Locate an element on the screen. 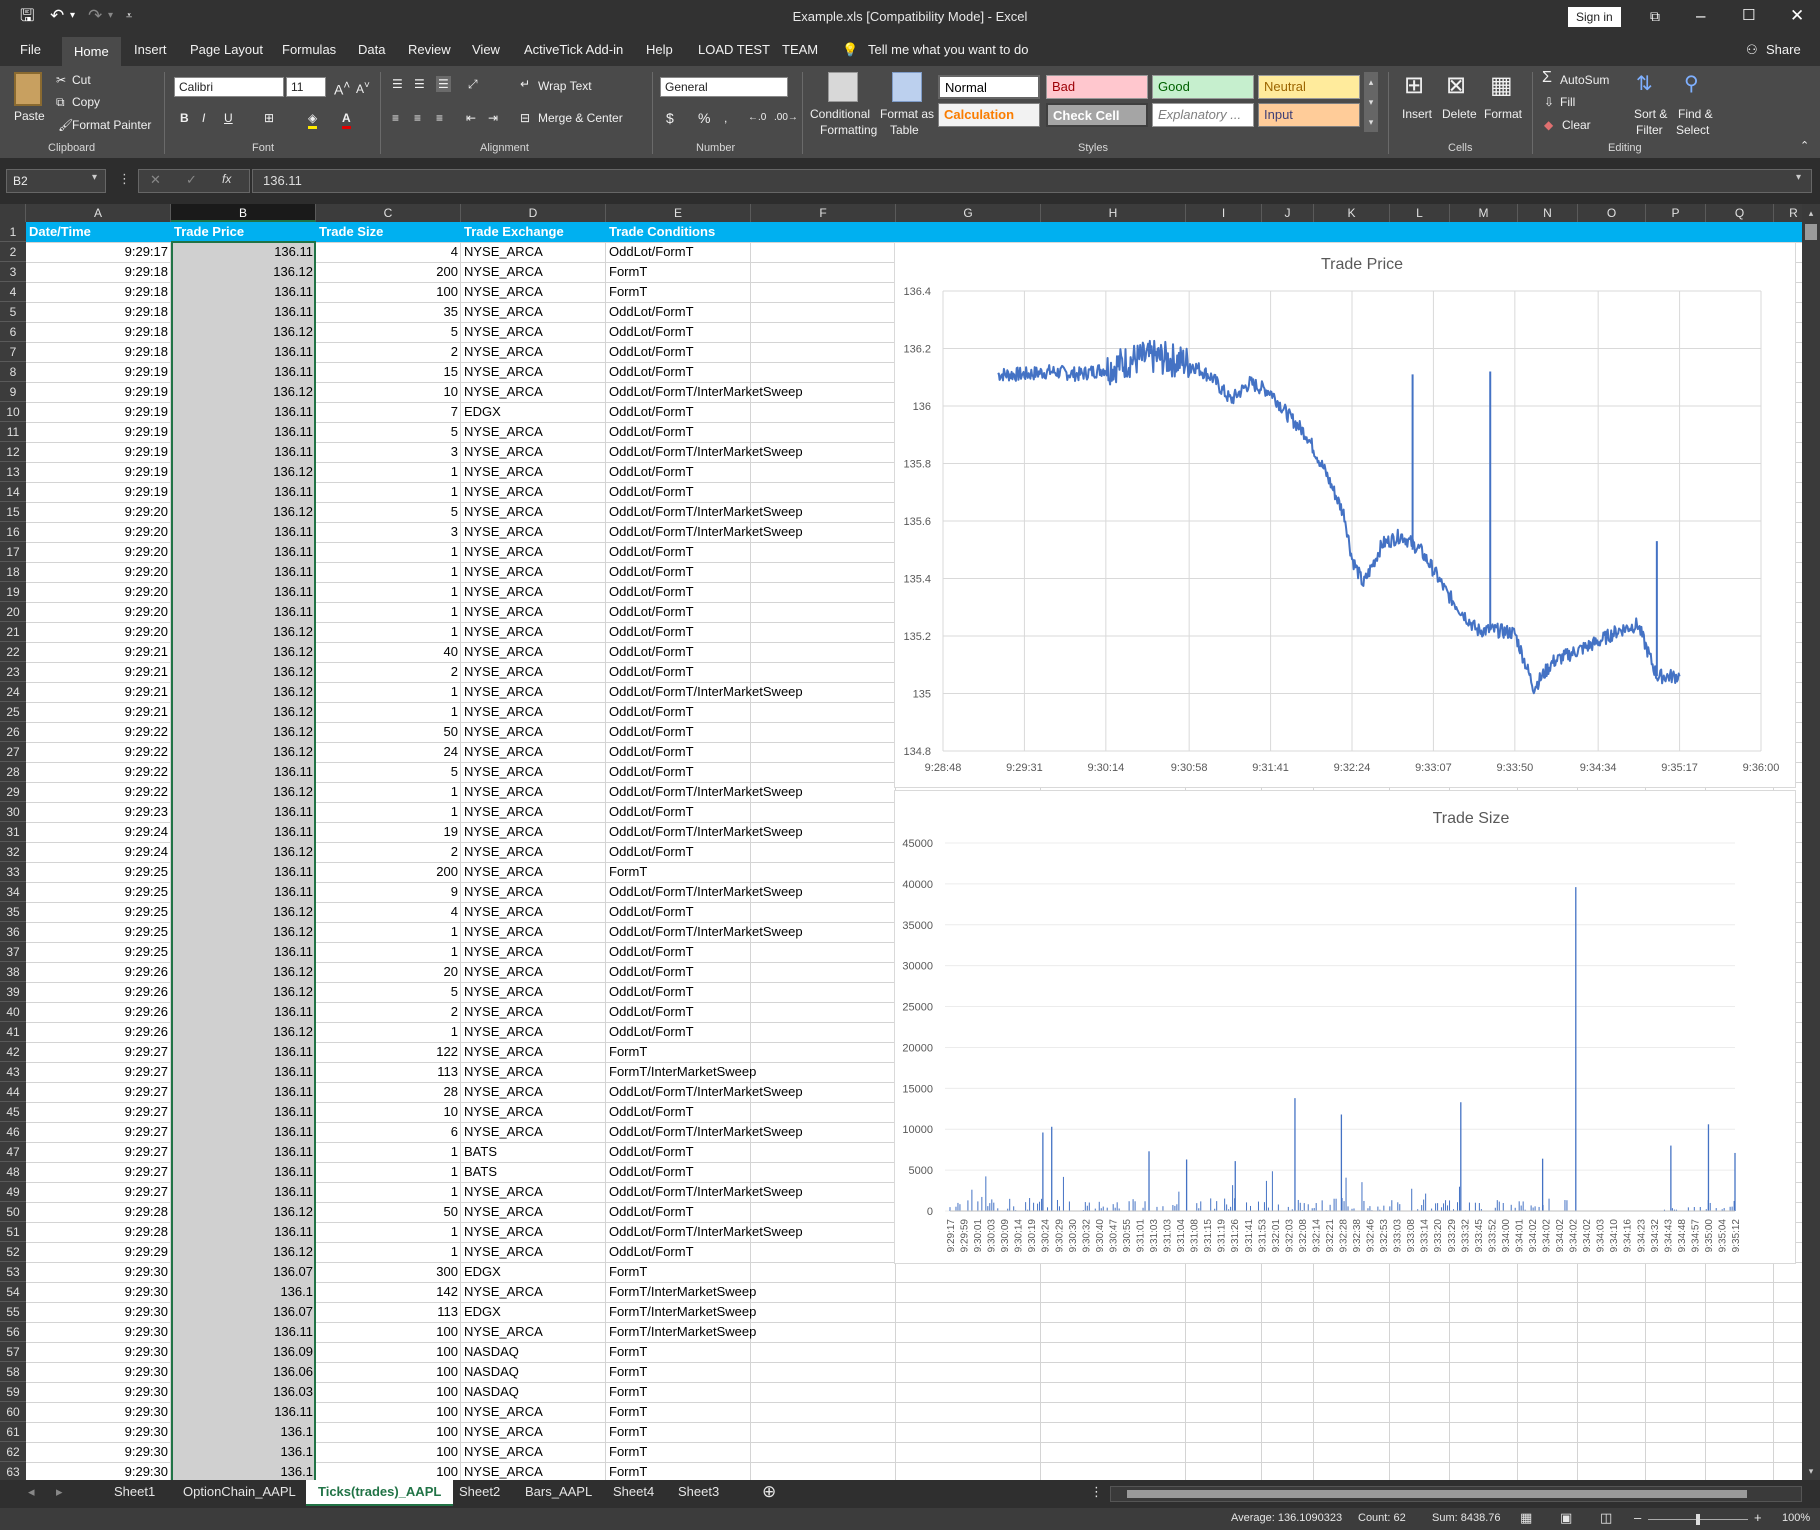 Image resolution: width=1820 pixels, height=1530 pixels. tab-view: View is located at coordinates (486, 50).